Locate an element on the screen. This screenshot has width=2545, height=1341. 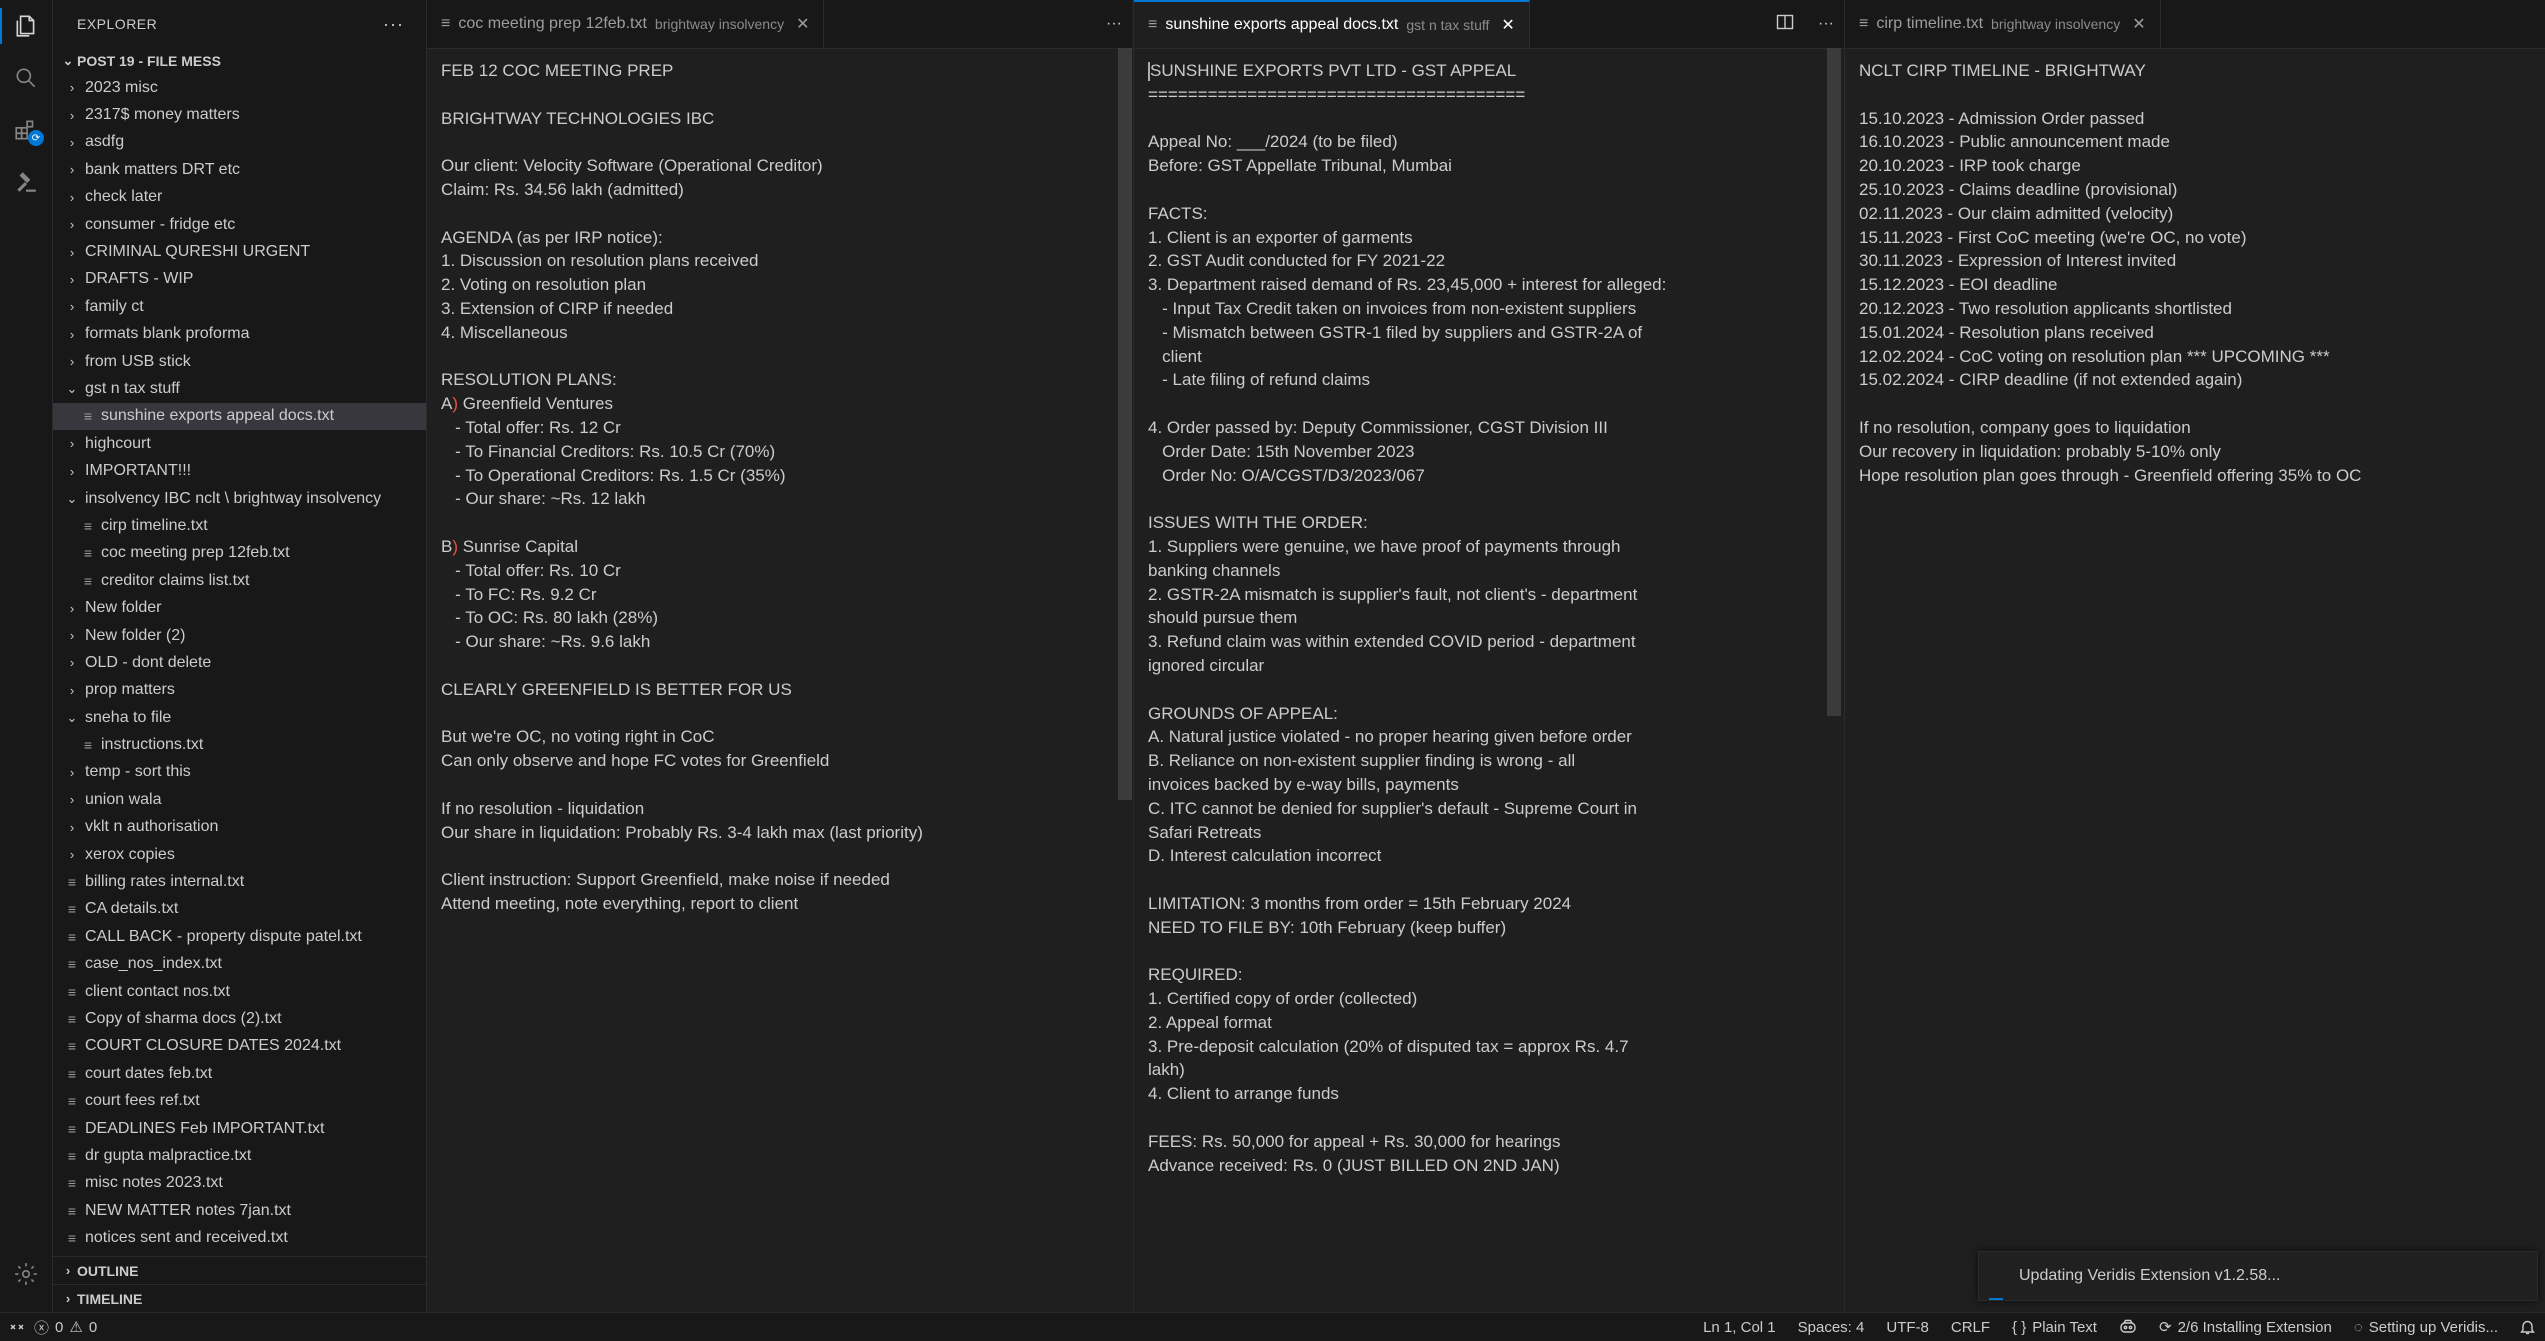
tree-item-label: dr gupta malpractice.txt is located at coordinates (168, 1155).